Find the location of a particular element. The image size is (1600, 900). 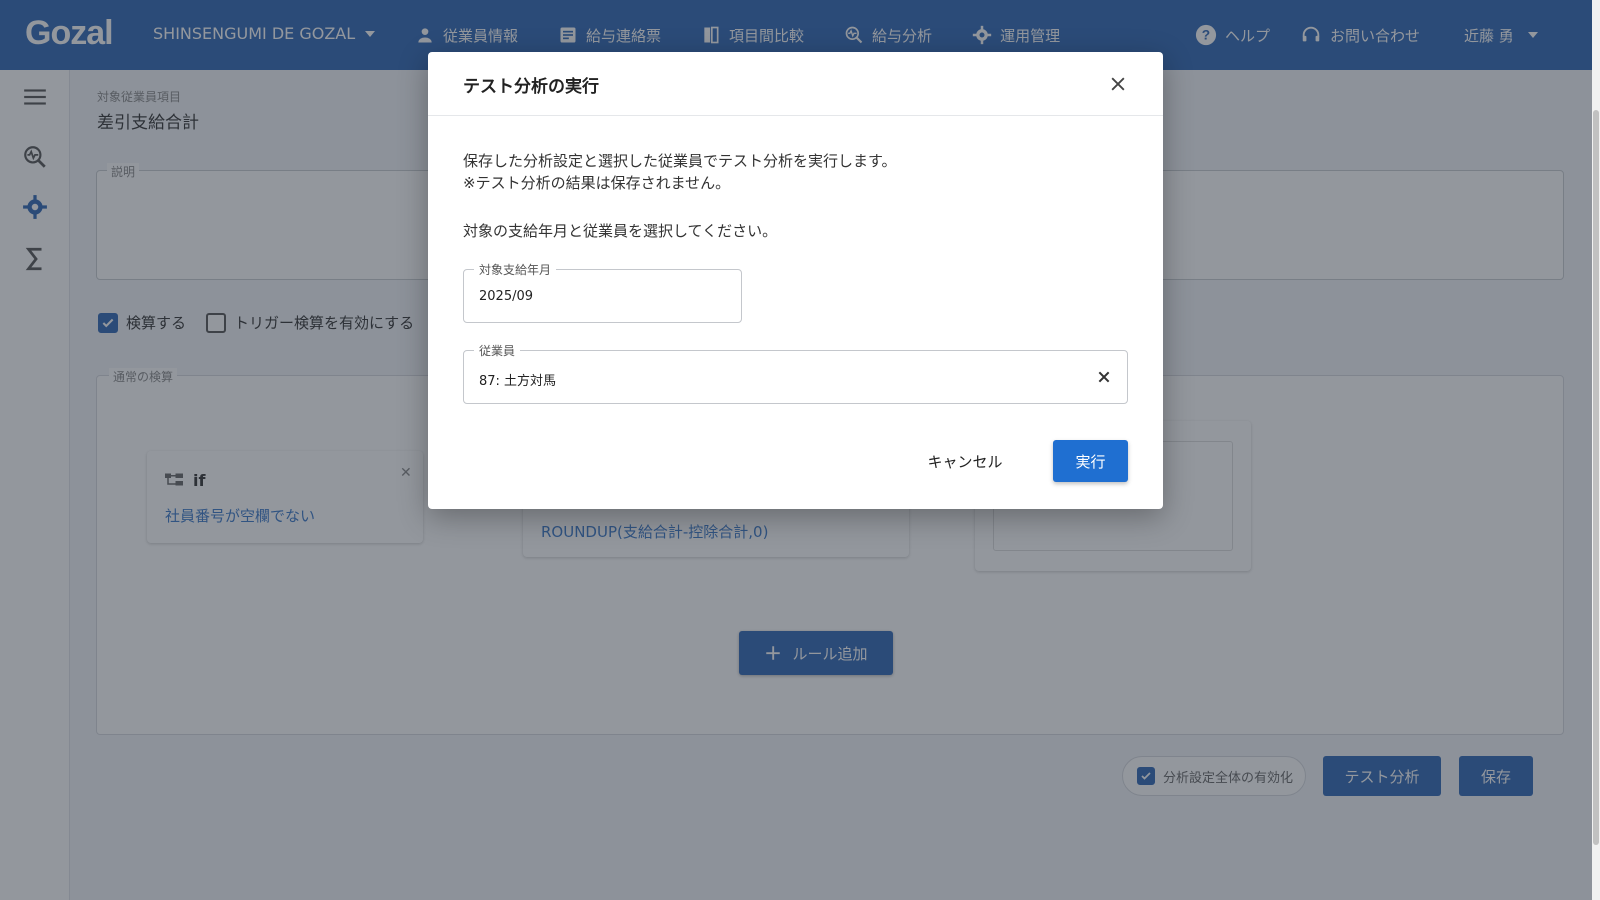

dialog-instruction: 対象の支給年月と従業員を選択してください。 is located at coordinates (620, 231).